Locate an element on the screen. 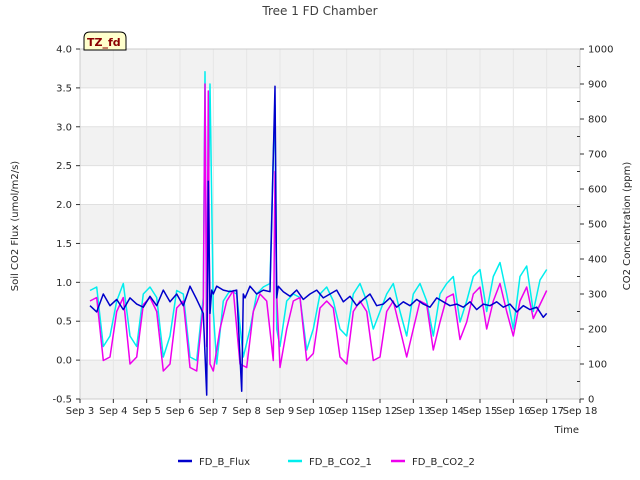 This screenshot has width=640, height=480. legend-label: FD_B_Flux is located at coordinates (224, 462).